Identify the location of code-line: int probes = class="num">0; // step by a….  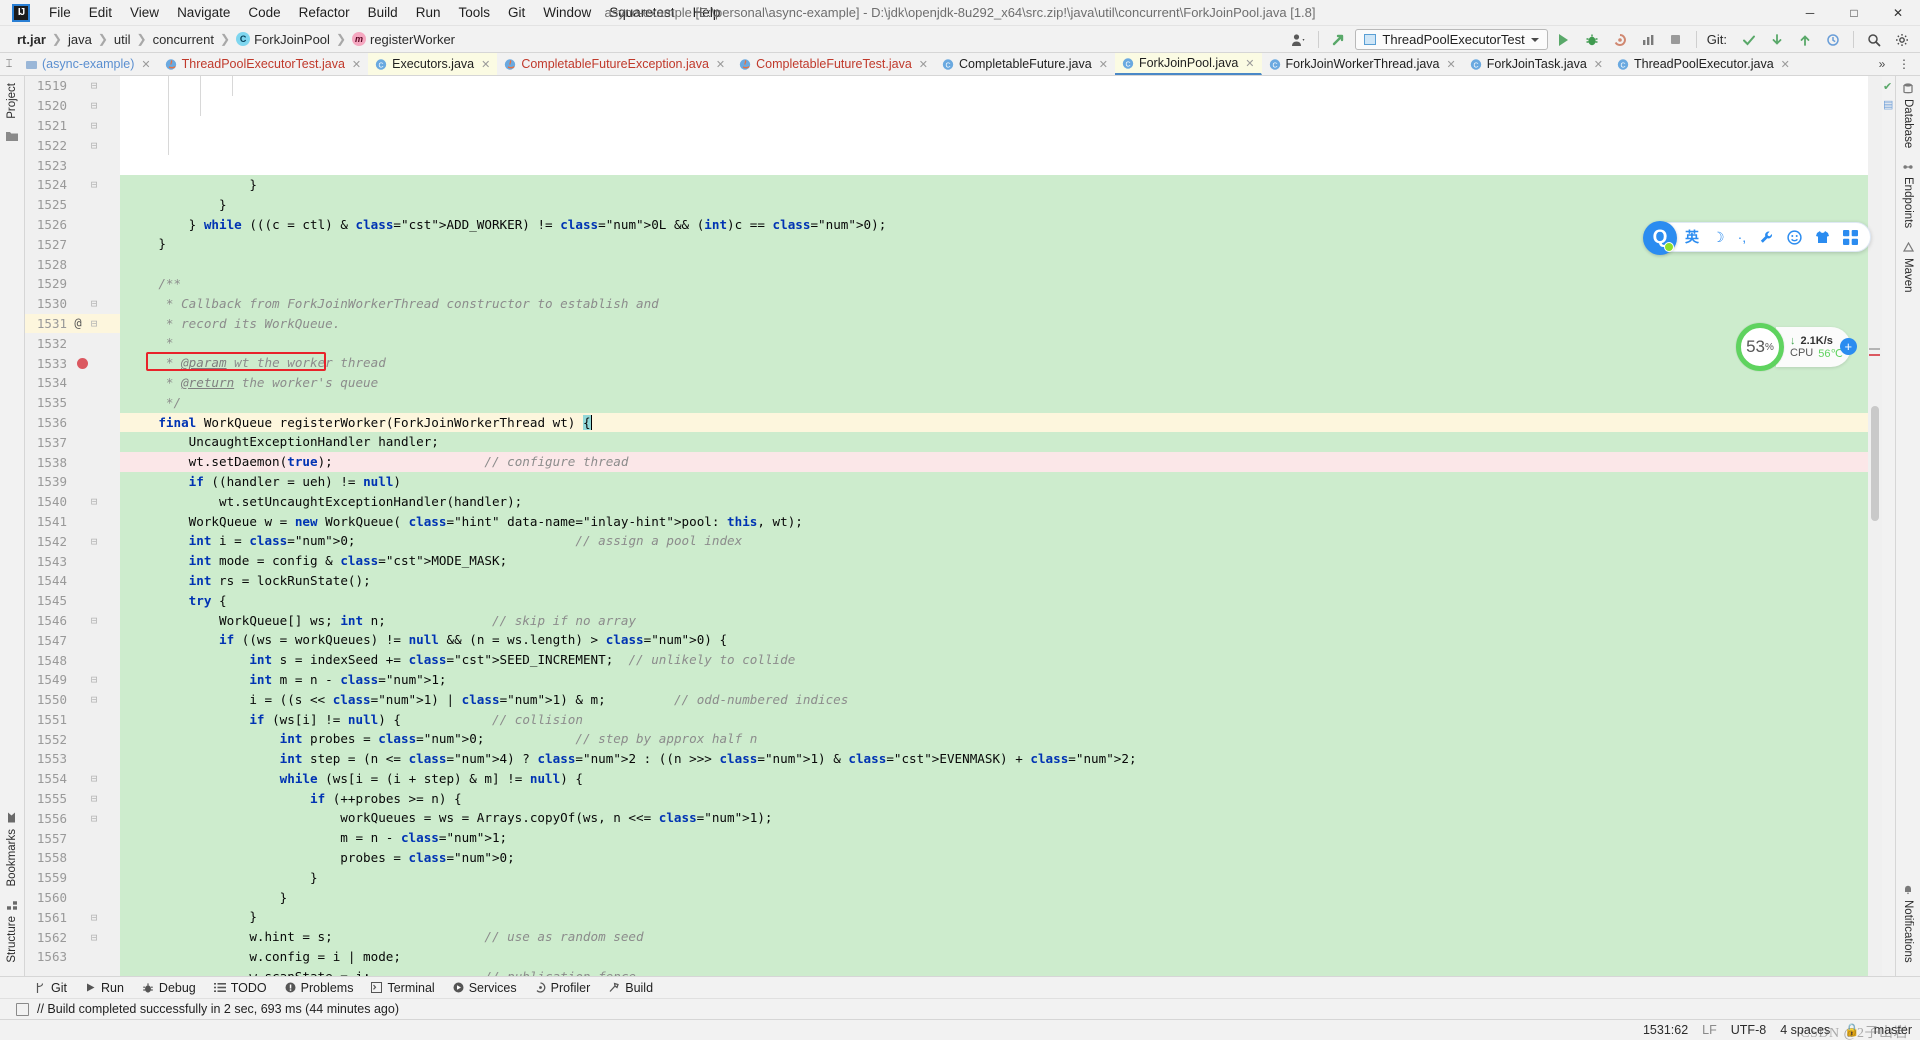
(994, 739).